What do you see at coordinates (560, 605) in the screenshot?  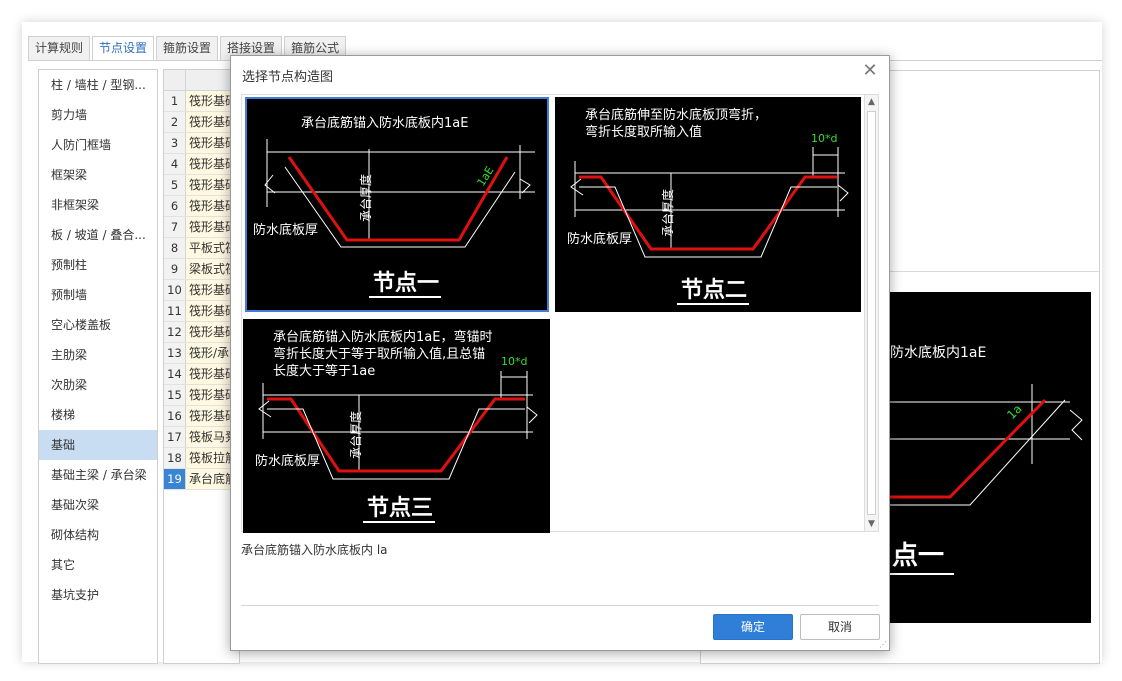 I see `dialog-separator` at bounding box center [560, 605].